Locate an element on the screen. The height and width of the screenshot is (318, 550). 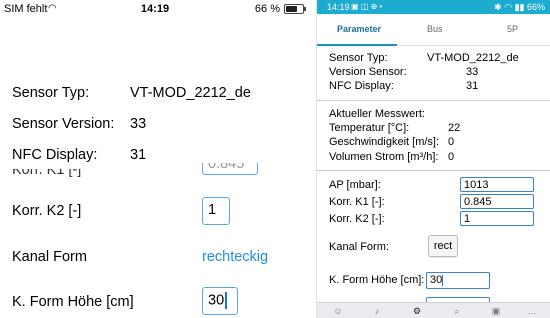
microphone-icon: ♪ is located at coordinates (377, 312).